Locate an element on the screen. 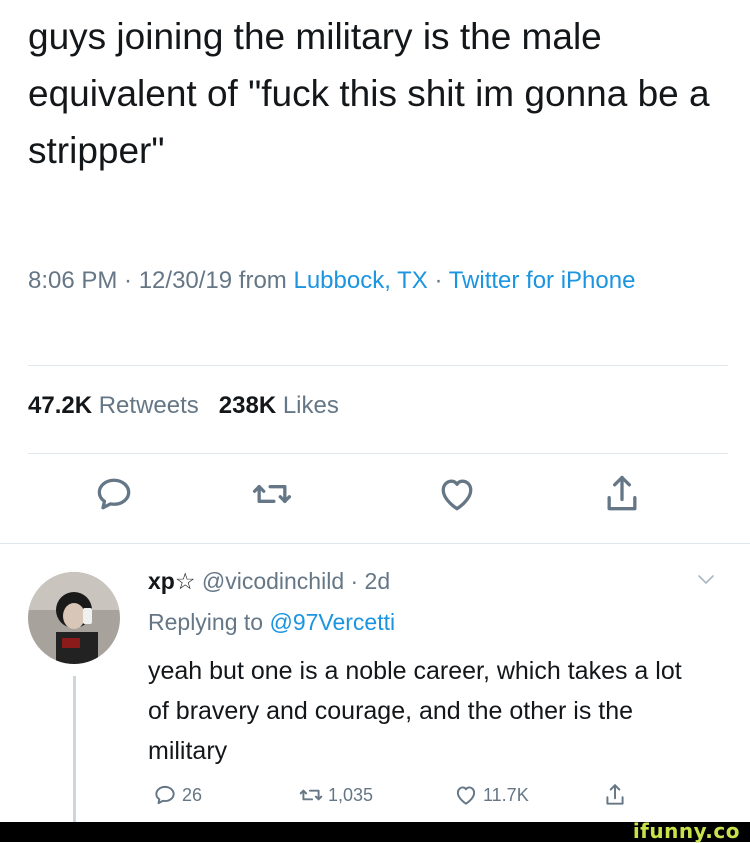  likes-label: Likes is located at coordinates (310, 405).